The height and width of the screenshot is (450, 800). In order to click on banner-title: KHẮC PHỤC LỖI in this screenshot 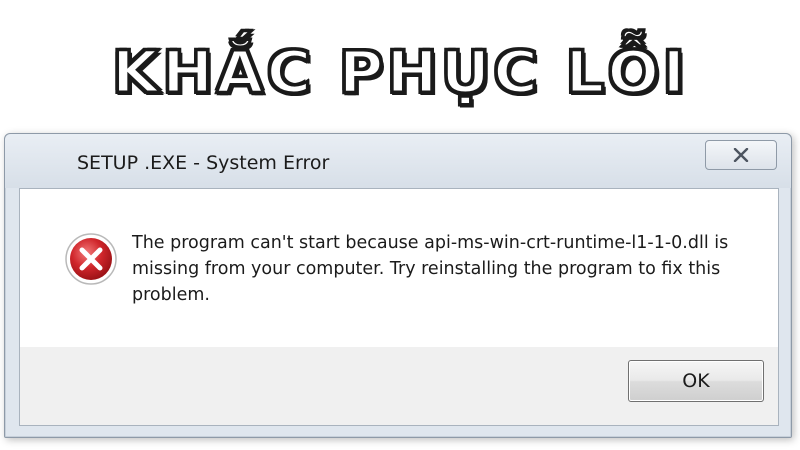, I will do `click(399, 72)`.